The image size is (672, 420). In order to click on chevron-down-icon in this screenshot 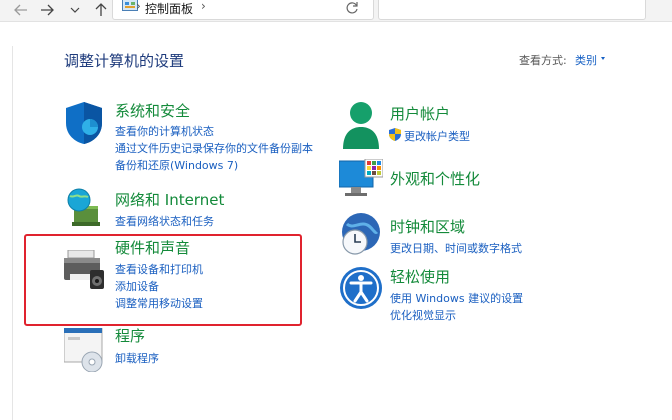, I will do `click(75, 10)`.